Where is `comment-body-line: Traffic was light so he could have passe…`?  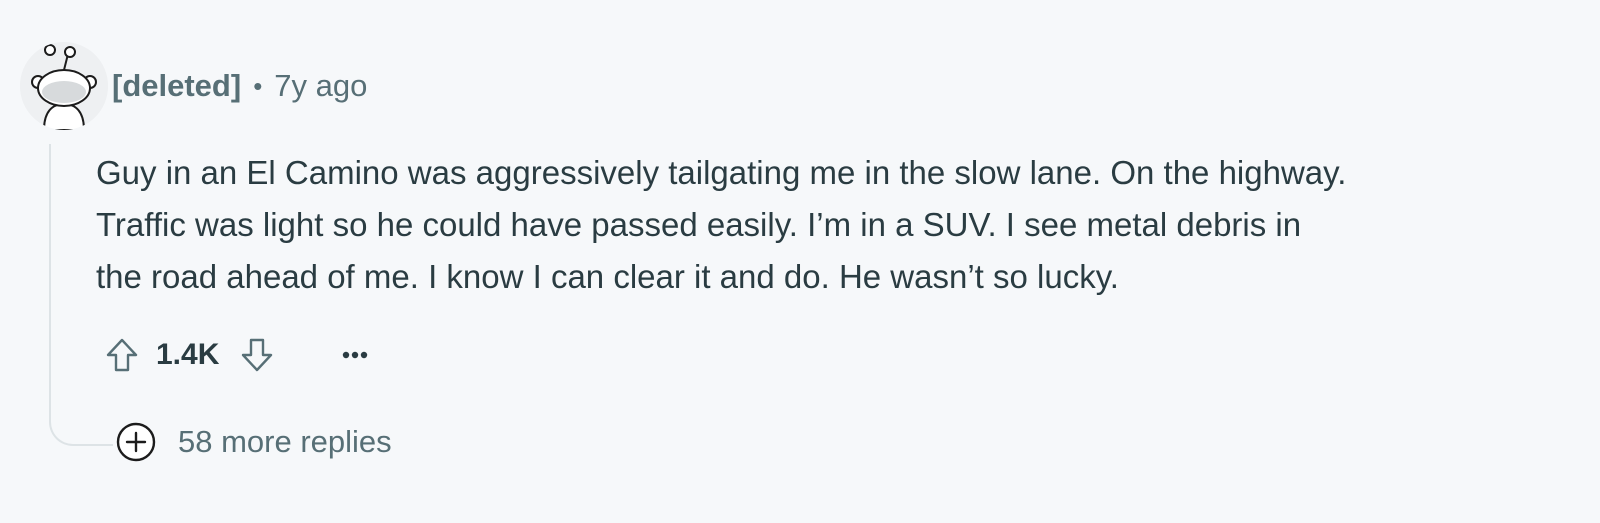
comment-body-line: Traffic was light so he could have passe… is located at coordinates (699, 224).